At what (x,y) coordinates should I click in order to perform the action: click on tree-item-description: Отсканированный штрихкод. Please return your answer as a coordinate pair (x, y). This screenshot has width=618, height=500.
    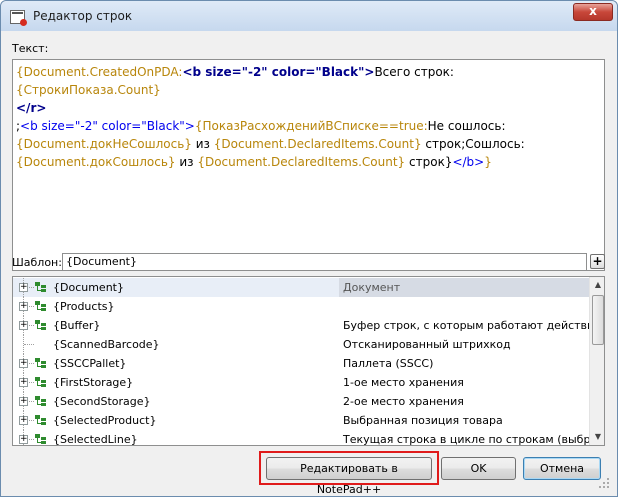
    Looking at the image, I should click on (427, 344).